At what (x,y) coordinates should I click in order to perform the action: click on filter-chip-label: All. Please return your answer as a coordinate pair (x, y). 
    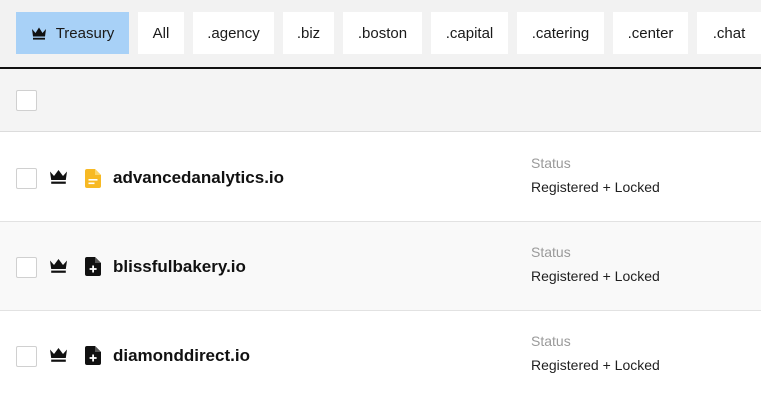
    Looking at the image, I should click on (161, 33).